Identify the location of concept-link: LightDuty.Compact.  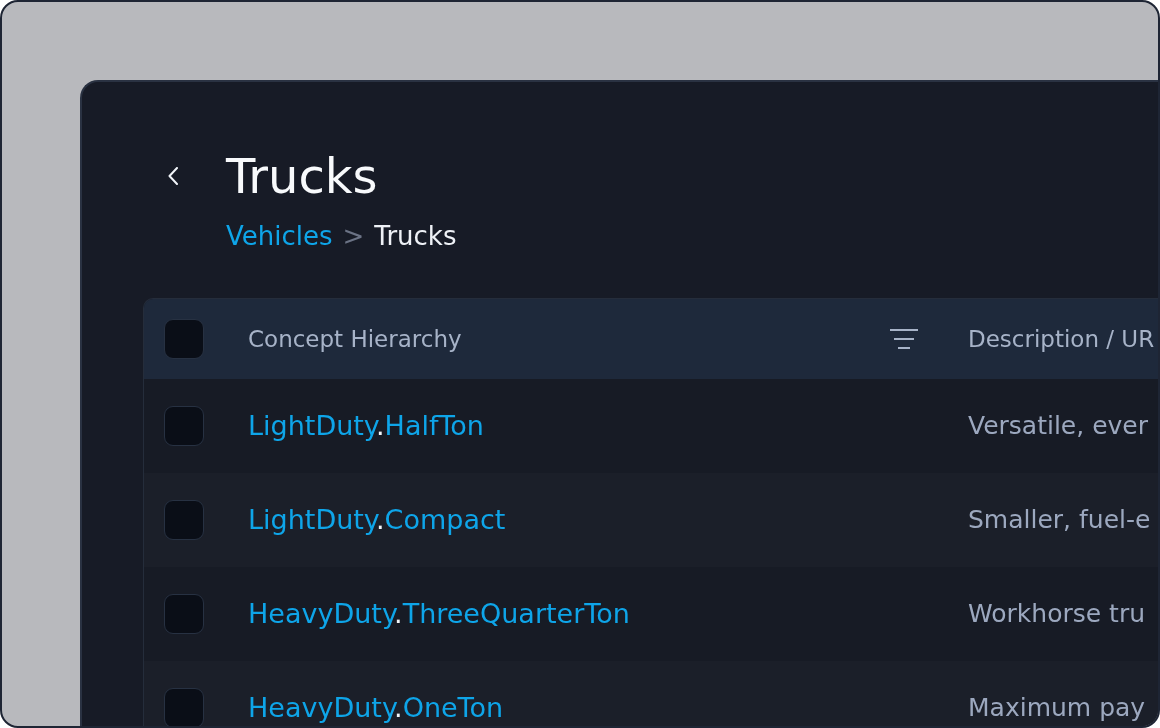
(377, 519).